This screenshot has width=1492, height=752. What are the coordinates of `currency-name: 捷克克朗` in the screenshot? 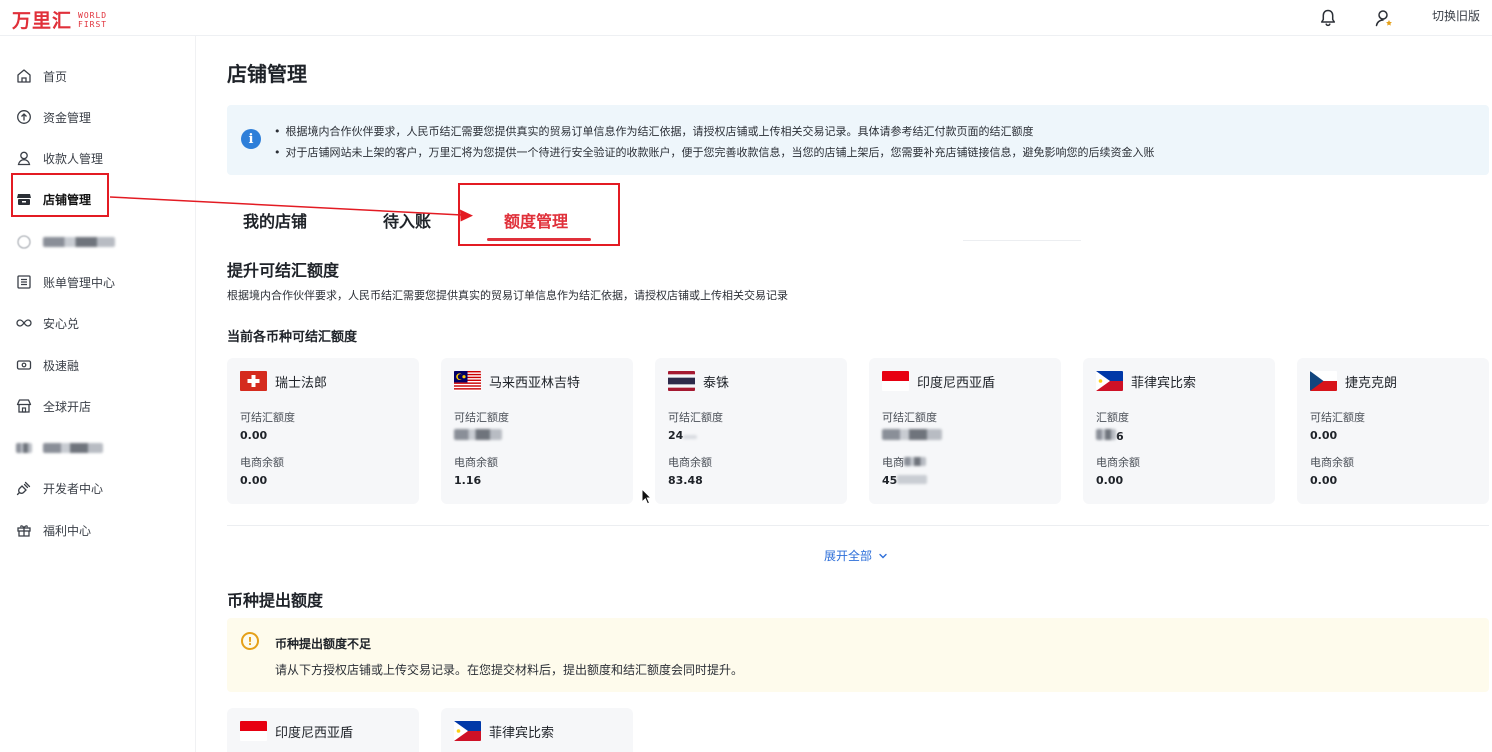 It's located at (1371, 383).